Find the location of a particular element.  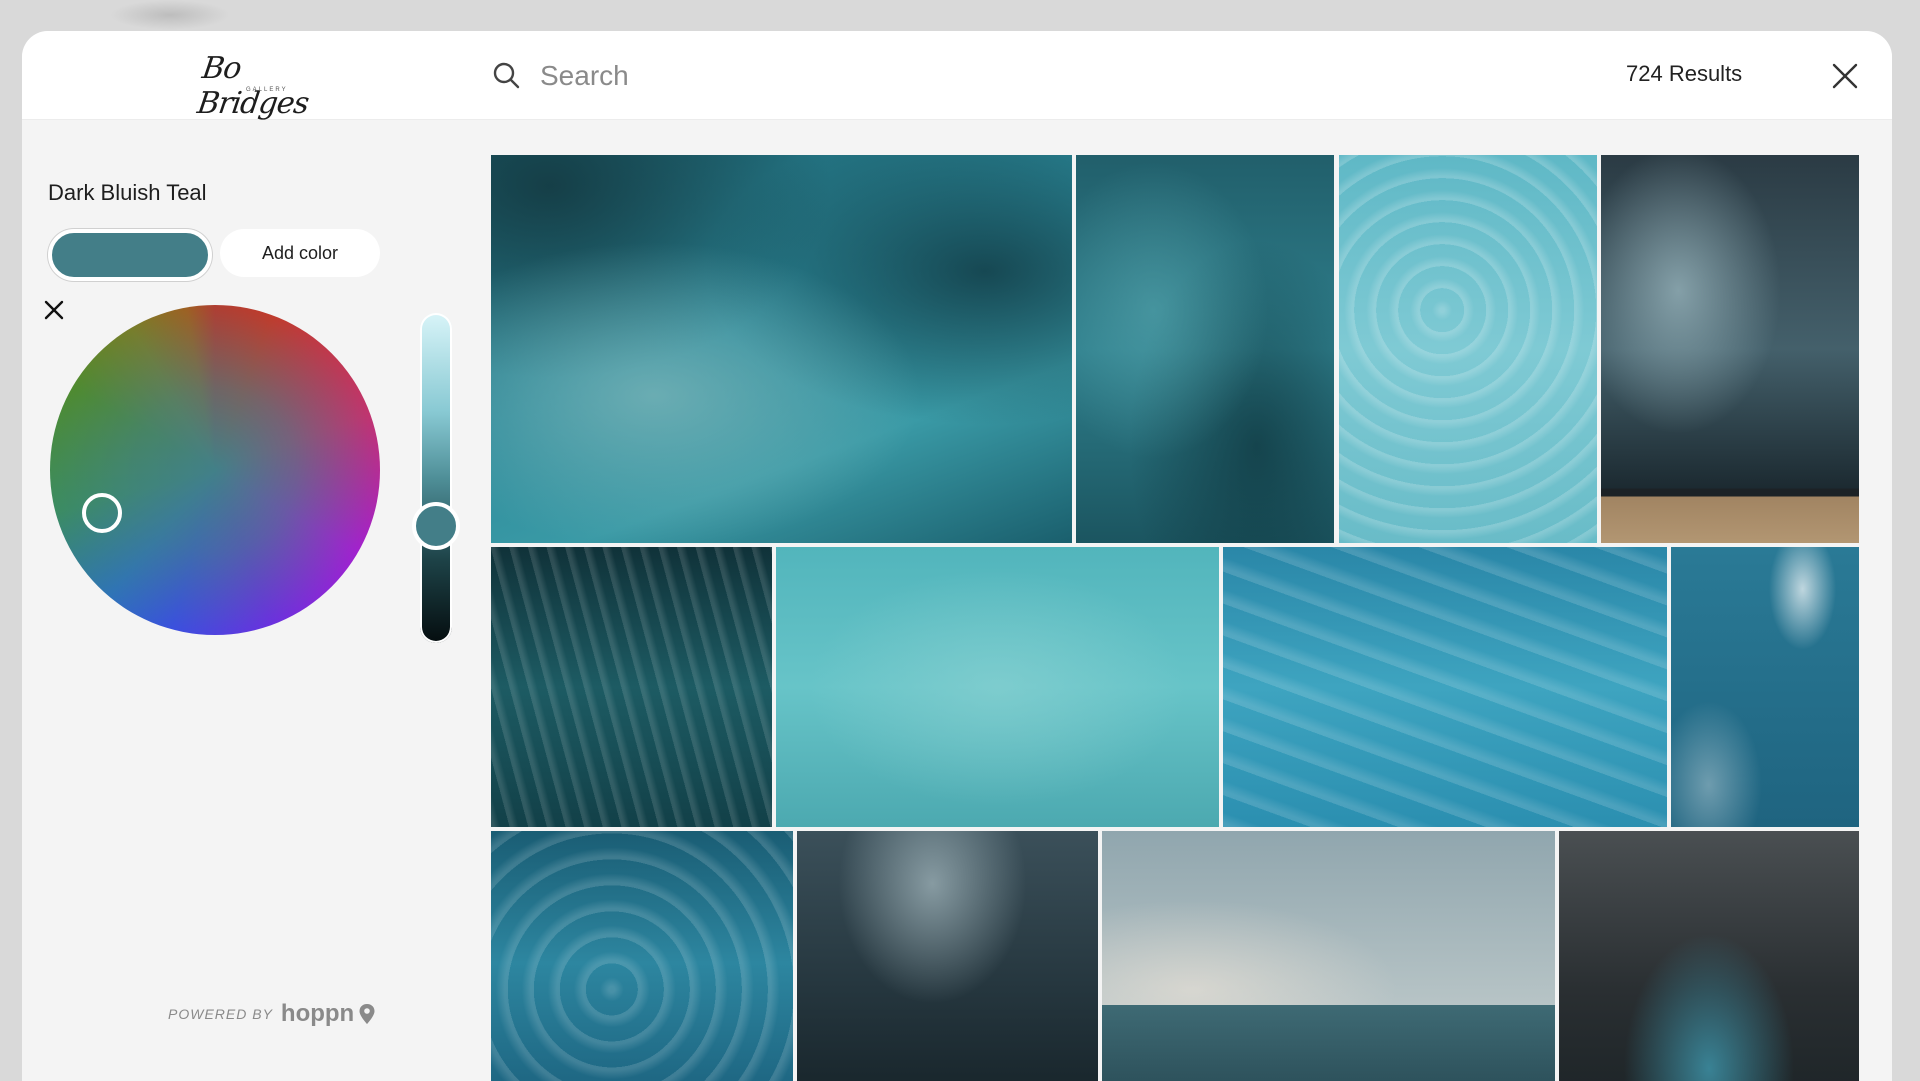

search-header: Bo Bridges GALLERY 724 Results is located at coordinates (957, 76).